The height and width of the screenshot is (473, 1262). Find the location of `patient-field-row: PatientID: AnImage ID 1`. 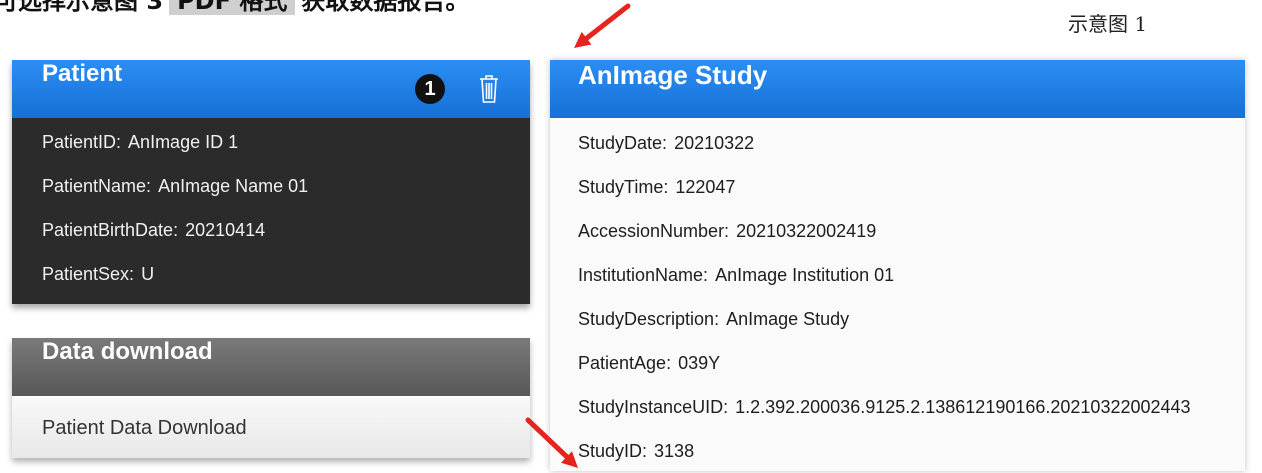

patient-field-row: PatientID: AnImage ID 1 is located at coordinates (271, 142).